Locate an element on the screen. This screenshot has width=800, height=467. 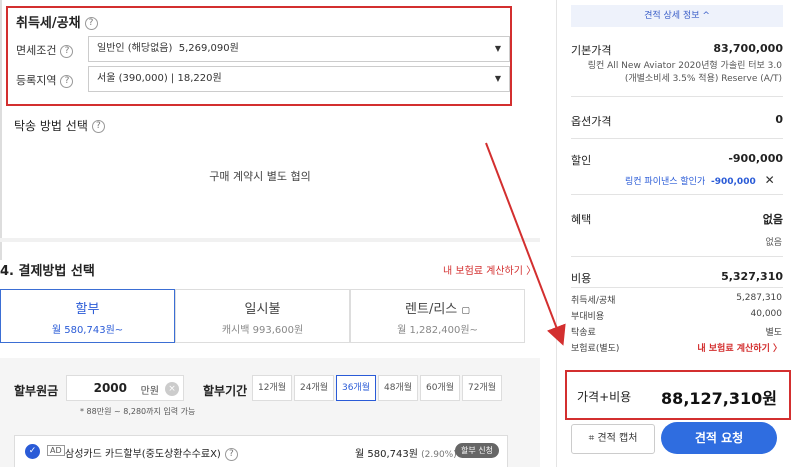
exemption-select: 일반인 (해당없음) 5,269,090원 ▼ is located at coordinates (299, 49).